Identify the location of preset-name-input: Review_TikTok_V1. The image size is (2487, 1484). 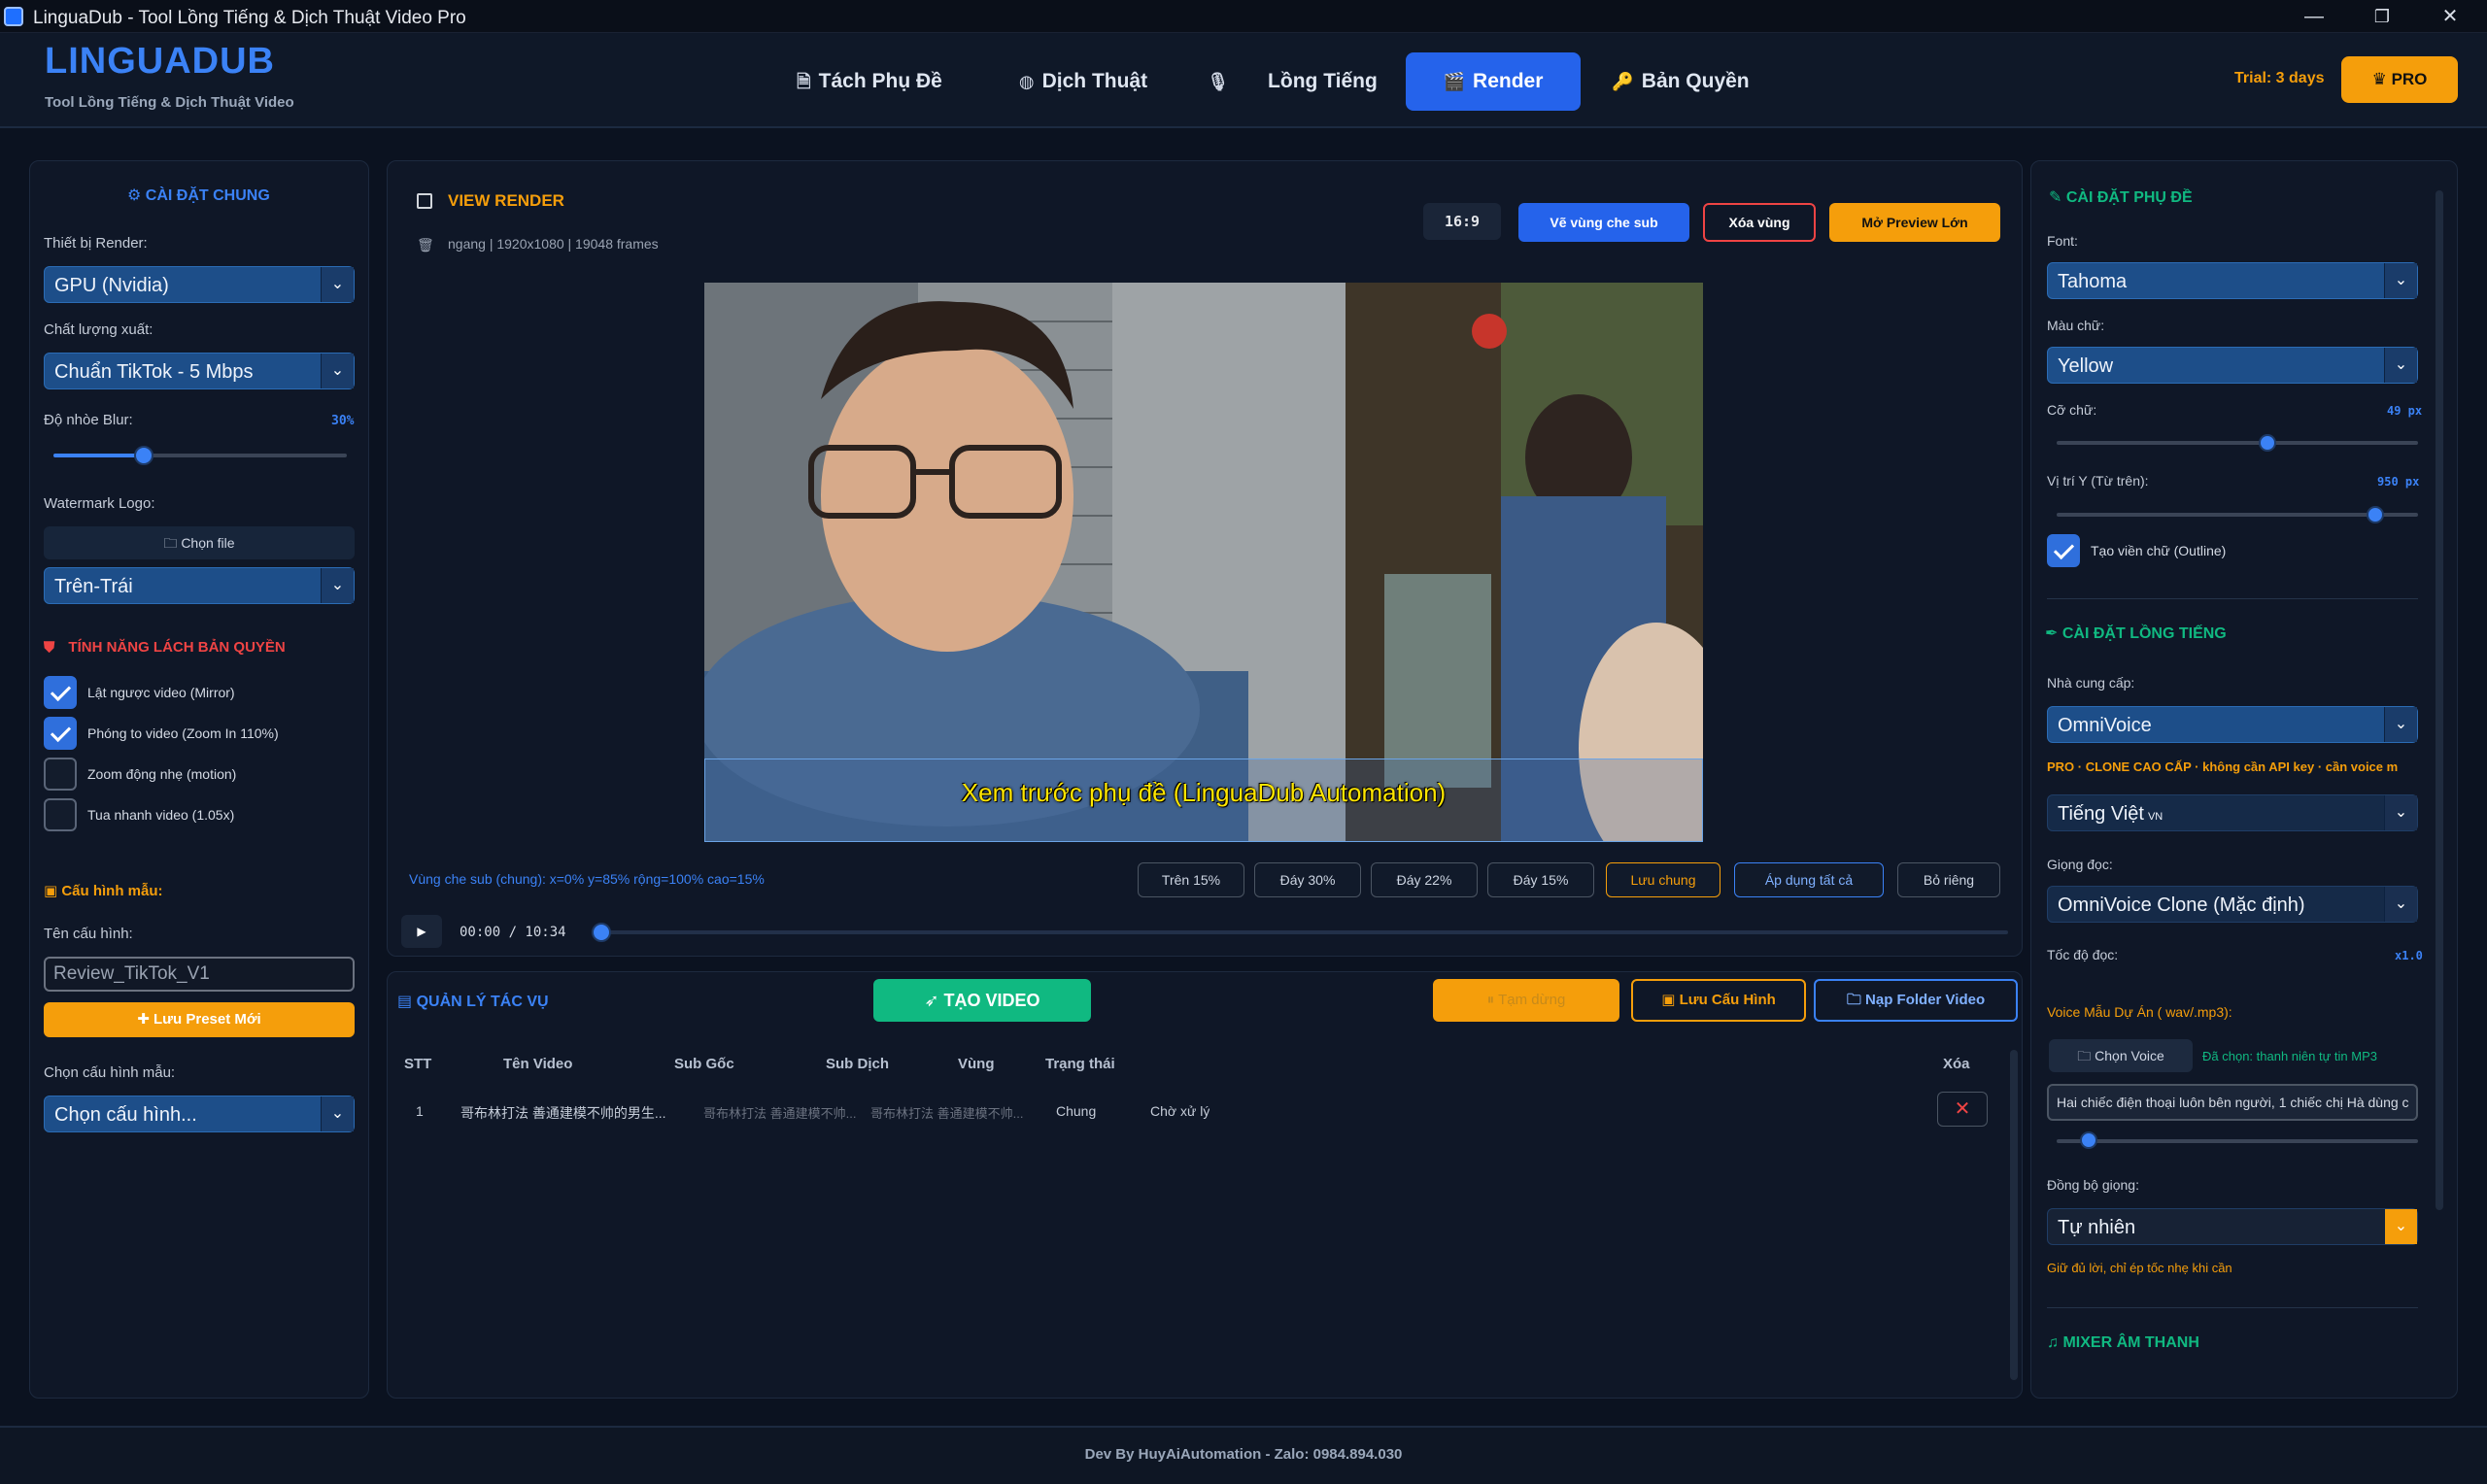
(199, 974).